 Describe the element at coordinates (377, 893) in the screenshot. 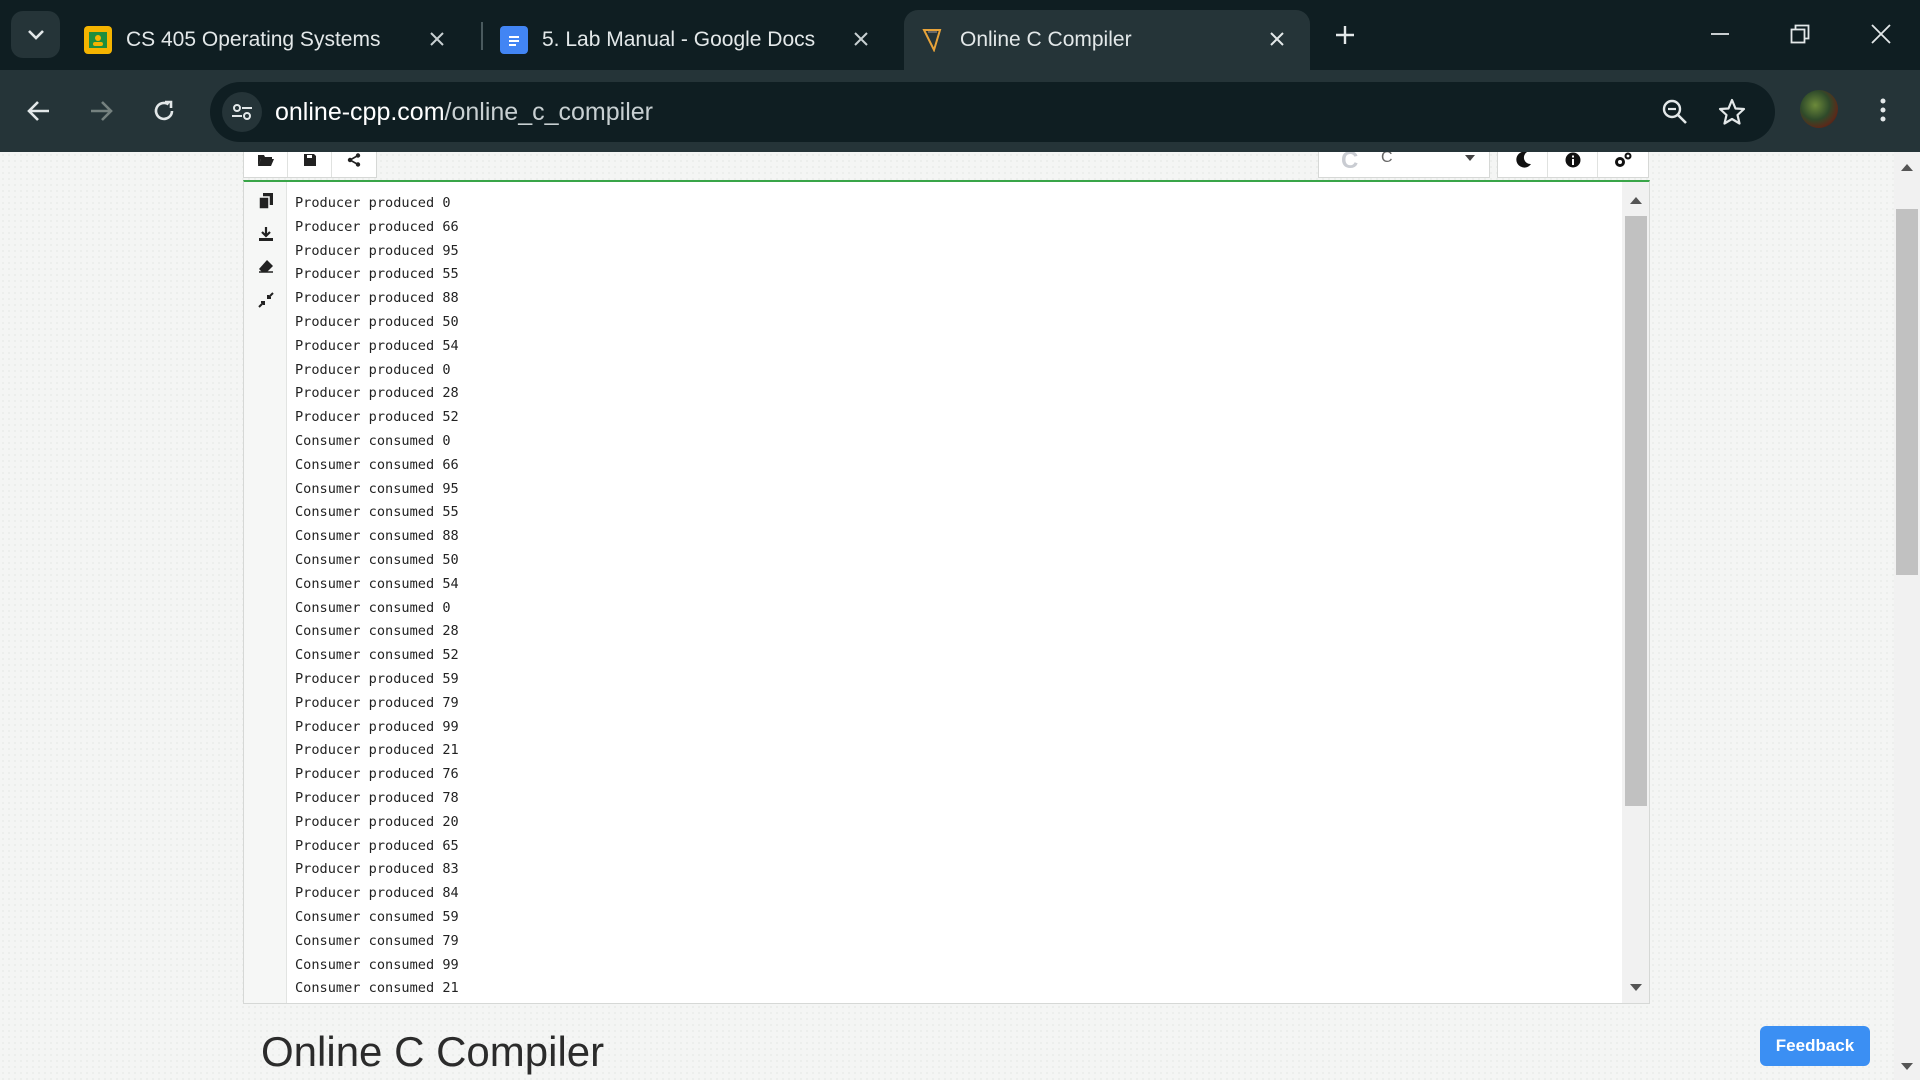

I see `output-line: Producer produced 84` at that location.